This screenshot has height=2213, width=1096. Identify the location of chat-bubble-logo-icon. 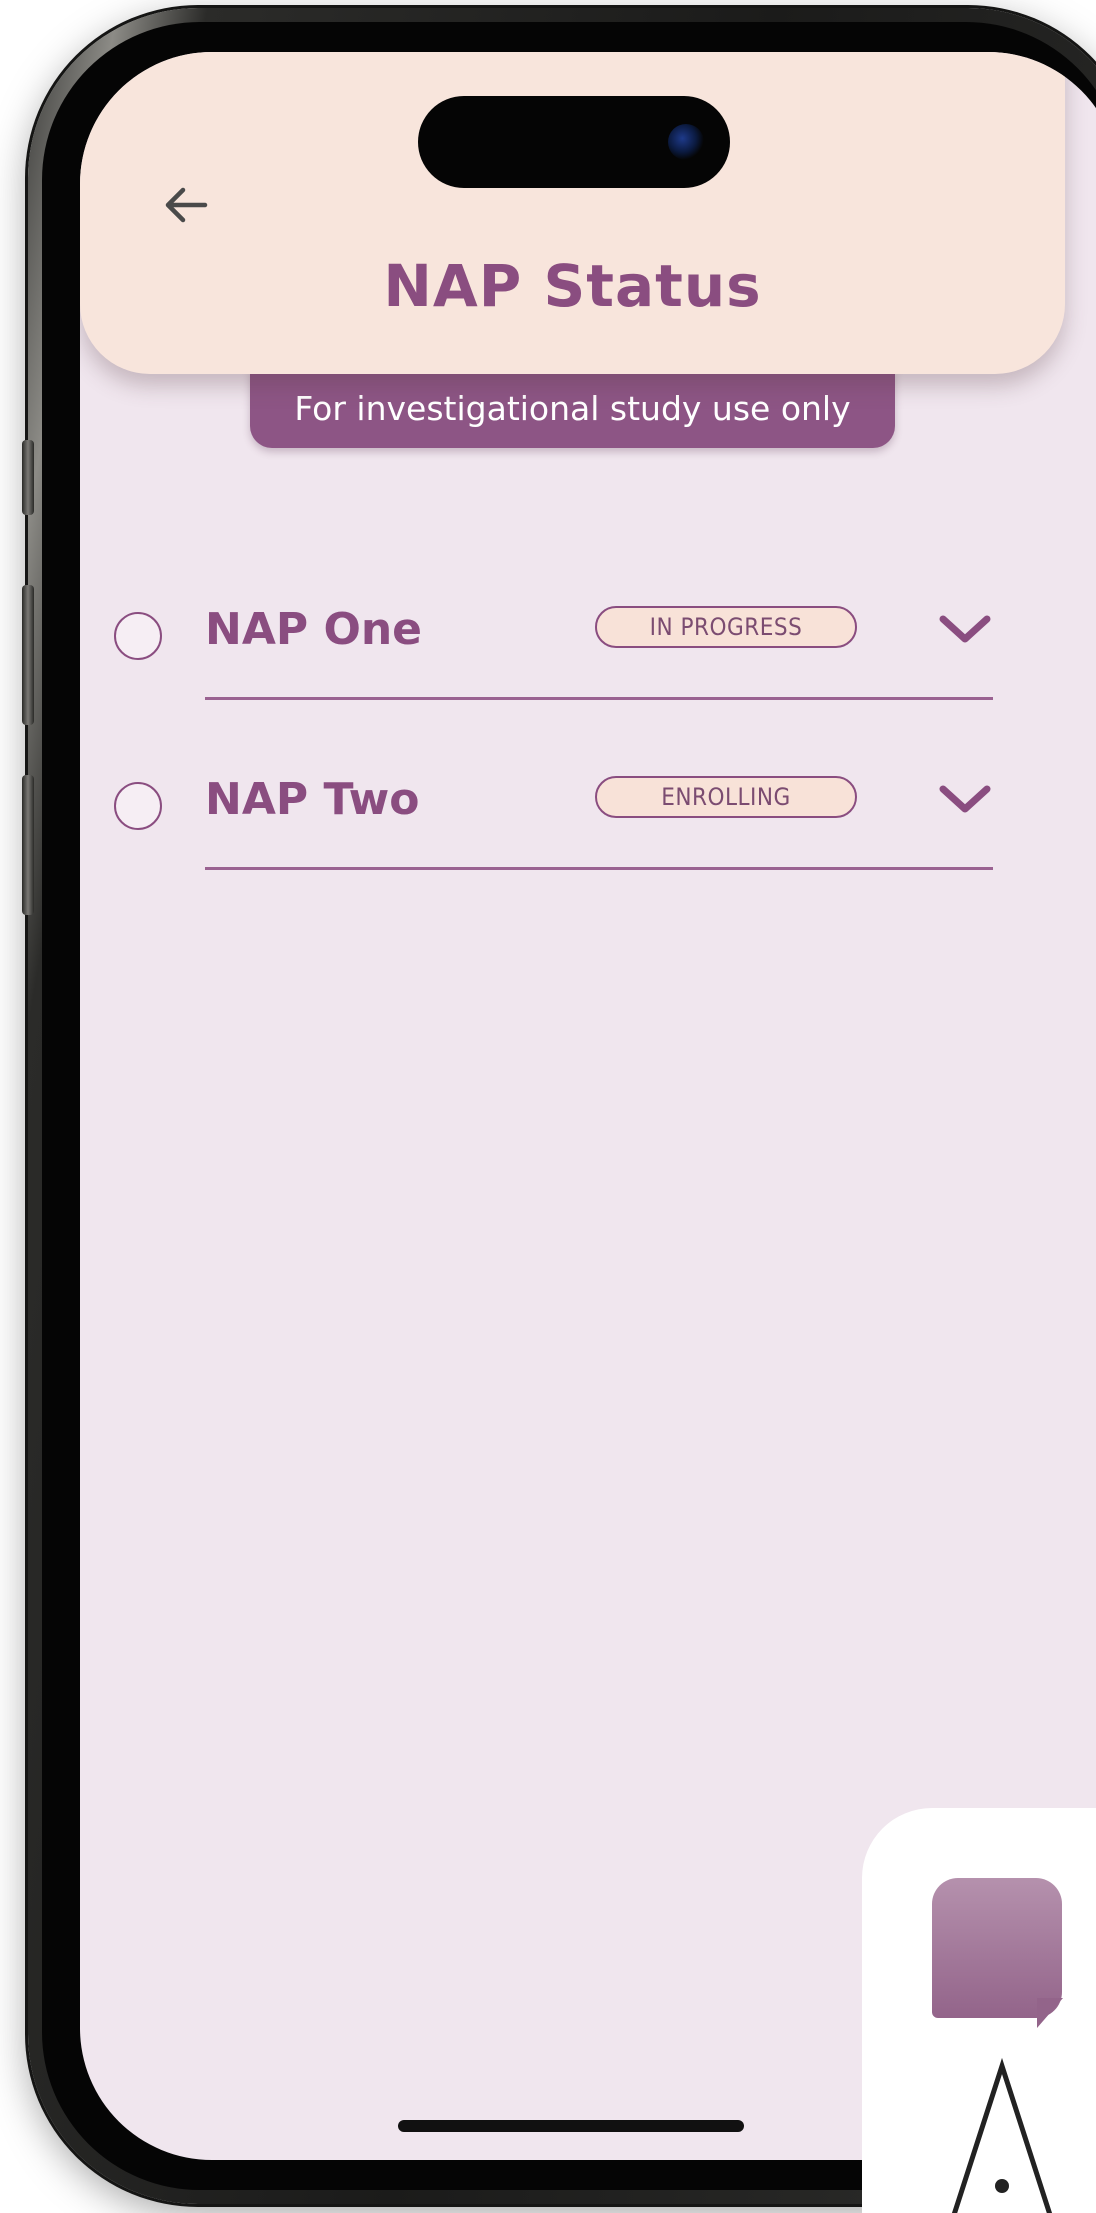
(997, 1948).